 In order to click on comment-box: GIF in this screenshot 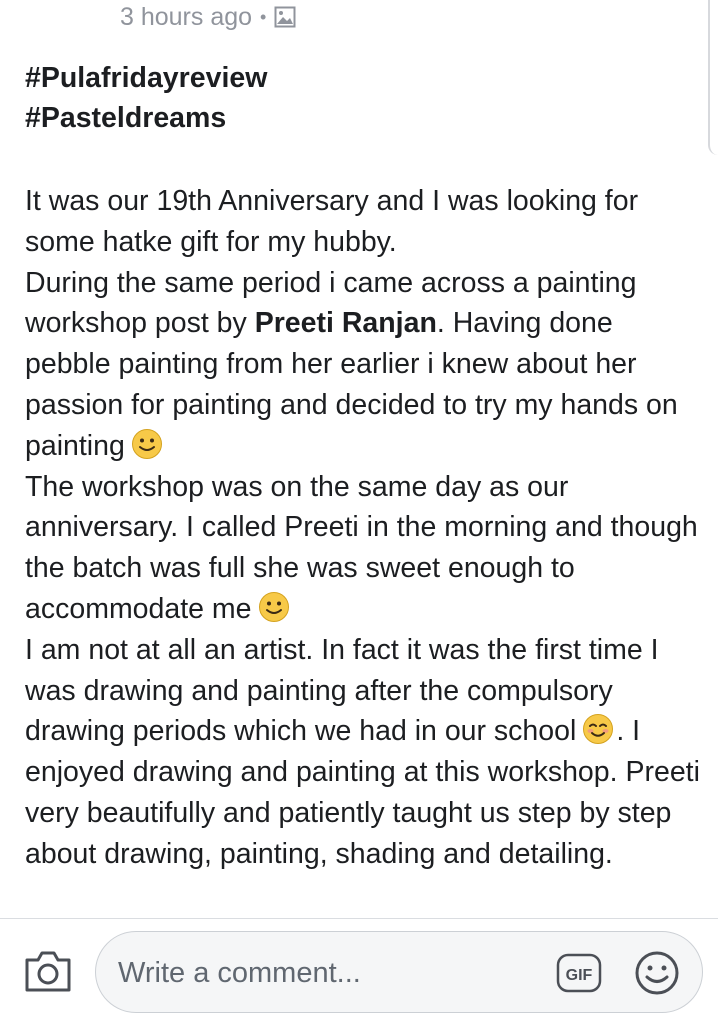, I will do `click(399, 972)`.